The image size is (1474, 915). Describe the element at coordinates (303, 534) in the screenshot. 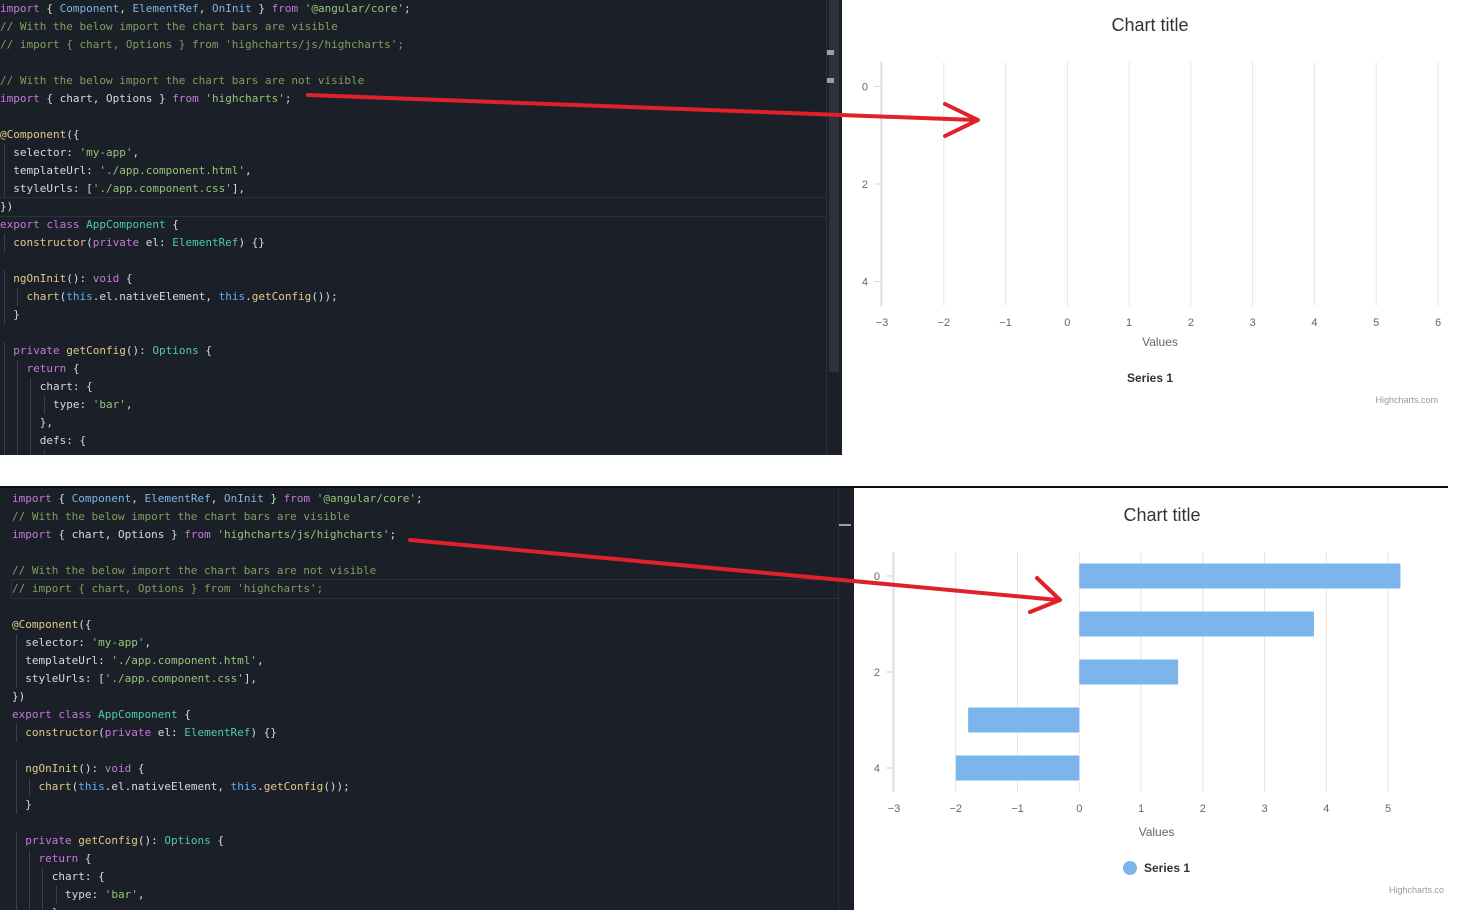

I see `code-token: 'highcharts/js/highcharts'` at that location.